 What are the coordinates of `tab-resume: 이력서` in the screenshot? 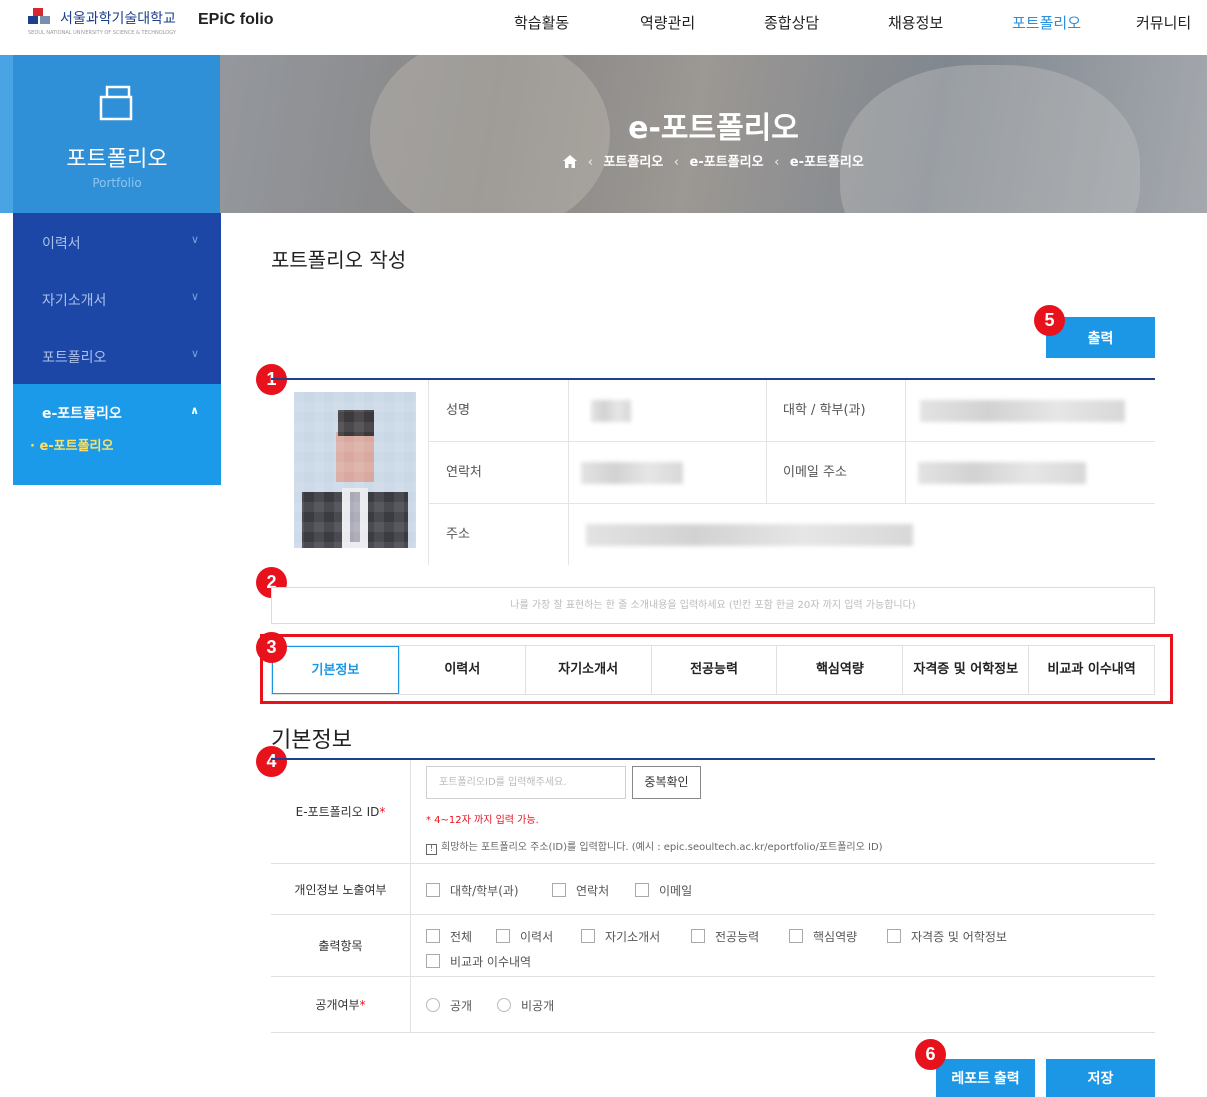 It's located at (461, 670).